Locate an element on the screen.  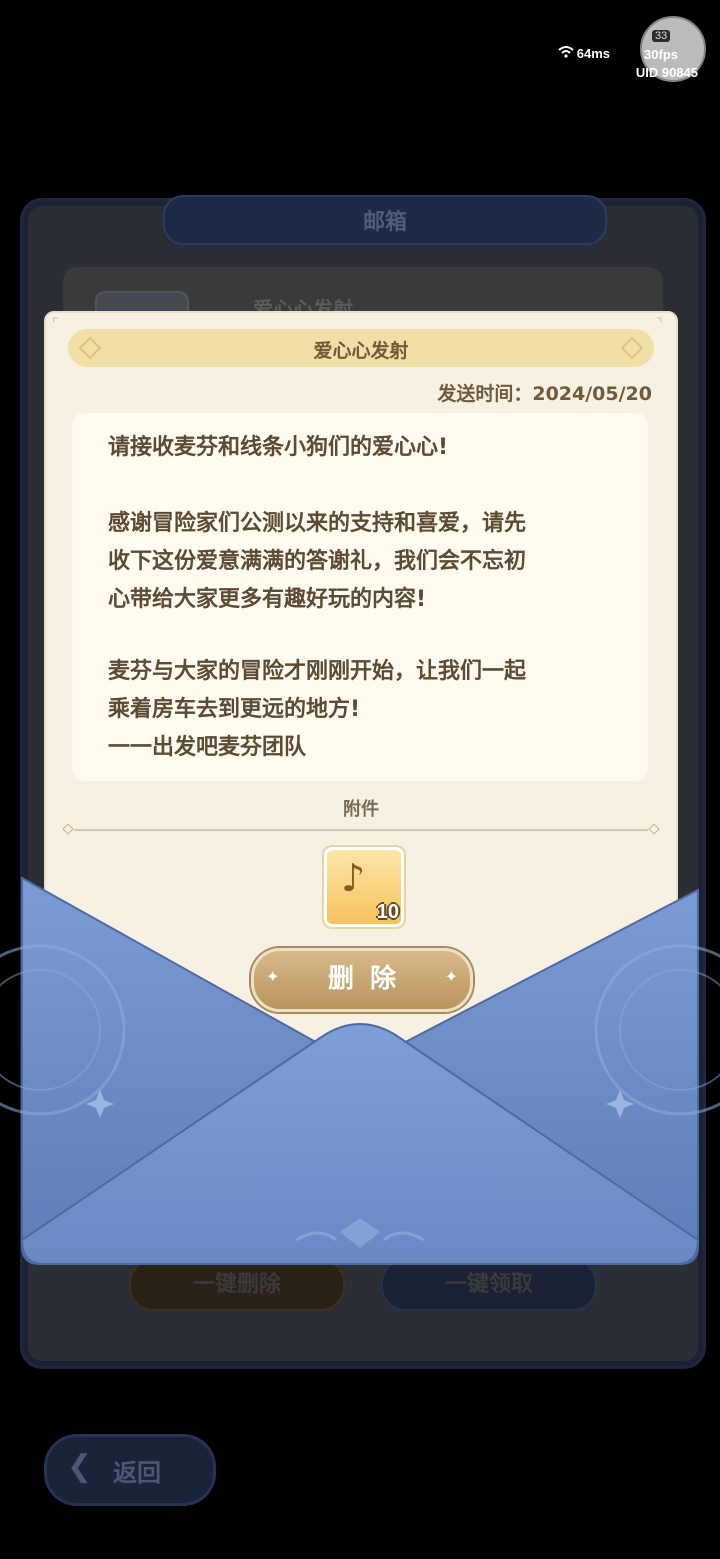
network-status: 64ms is located at coordinates (584, 53).